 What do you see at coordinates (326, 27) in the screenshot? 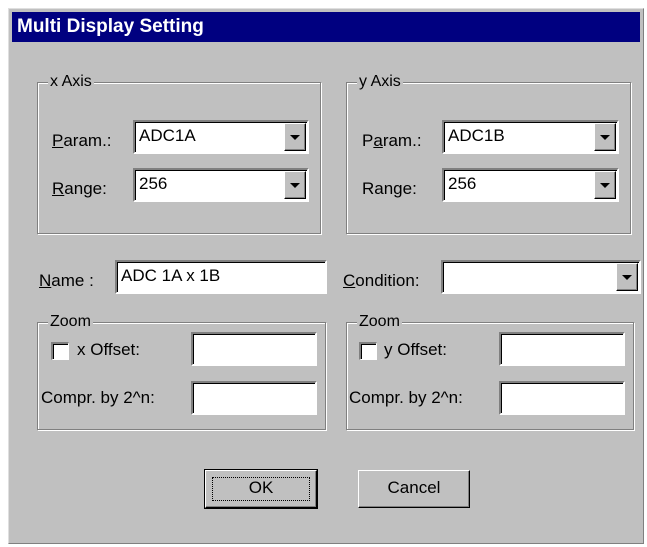
I see `dialog-title: Multi Display Setting` at bounding box center [326, 27].